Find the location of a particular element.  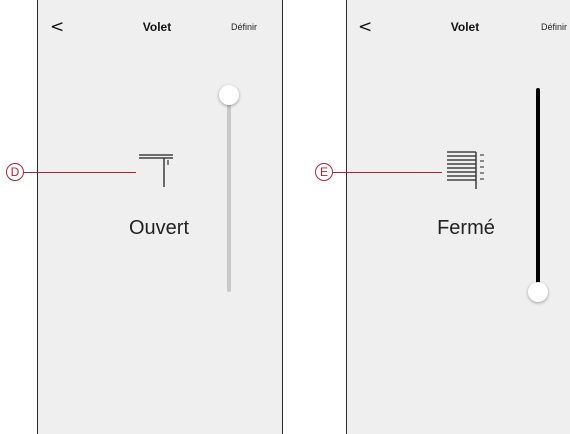

shutter-closed-icon is located at coordinates (465, 170).